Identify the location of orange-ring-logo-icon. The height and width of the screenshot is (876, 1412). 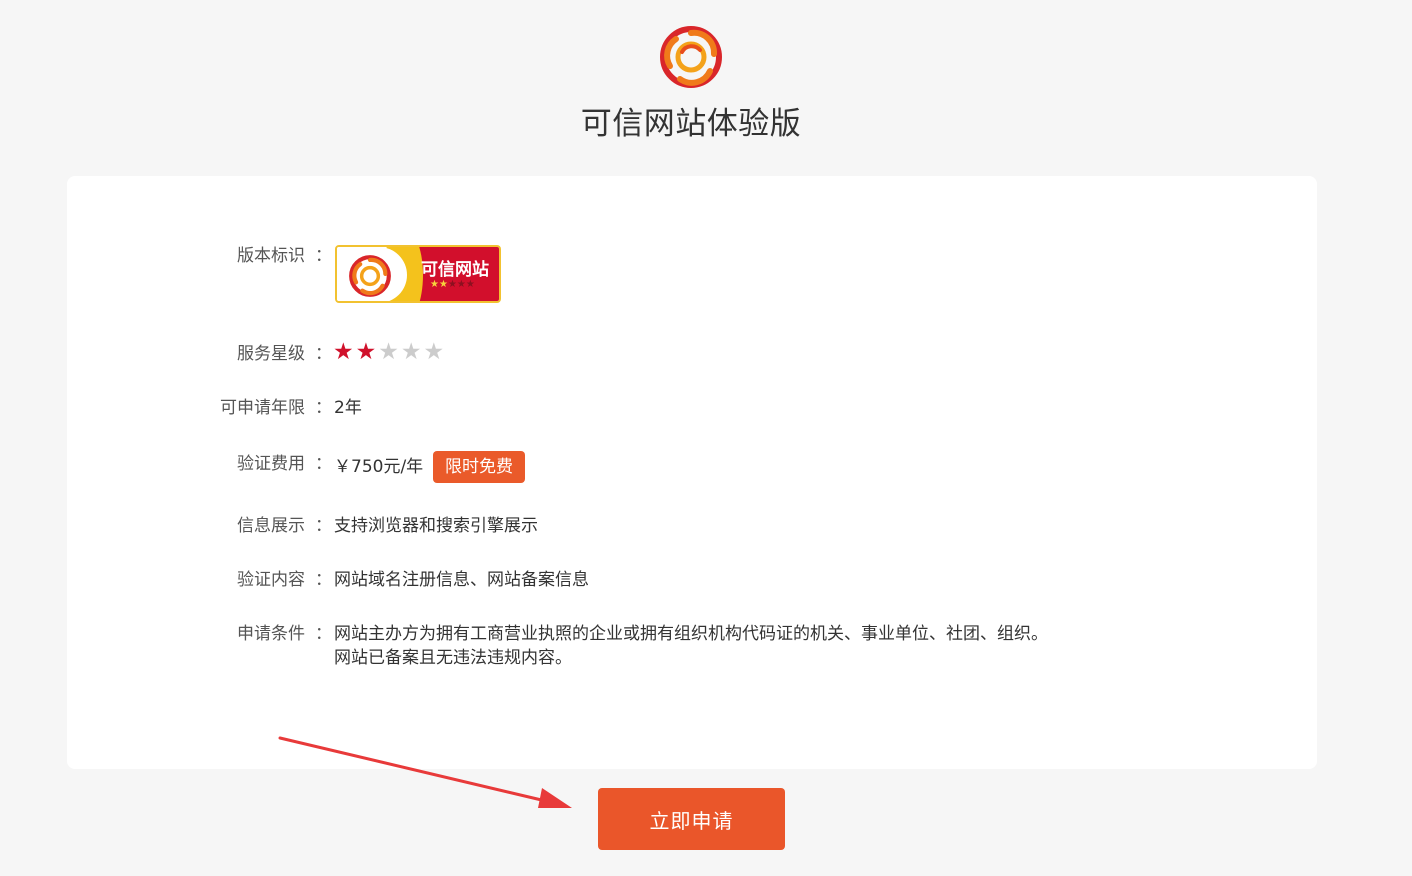
(691, 57).